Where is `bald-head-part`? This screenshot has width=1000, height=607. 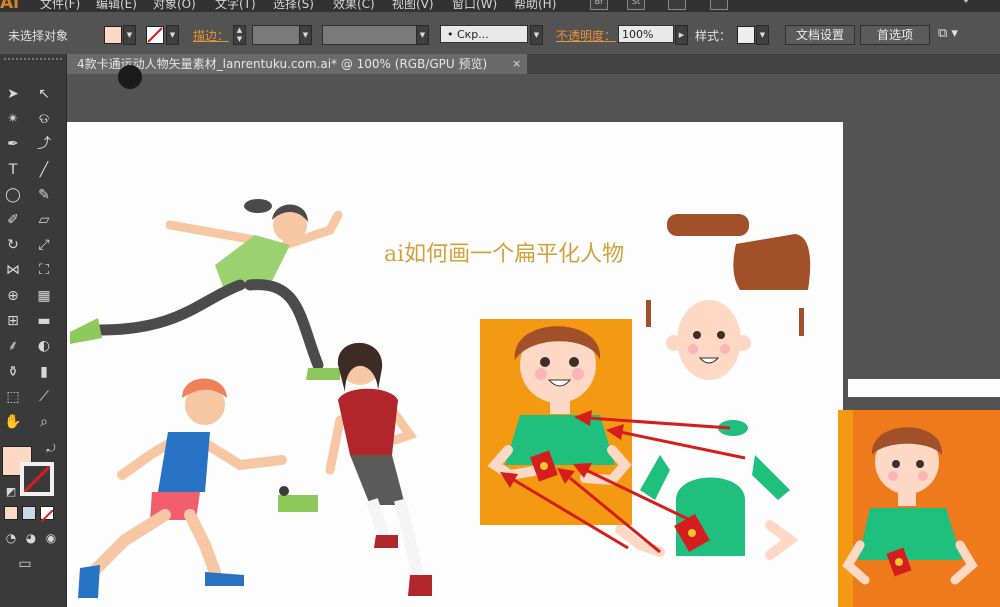 bald-head-part is located at coordinates (708, 340).